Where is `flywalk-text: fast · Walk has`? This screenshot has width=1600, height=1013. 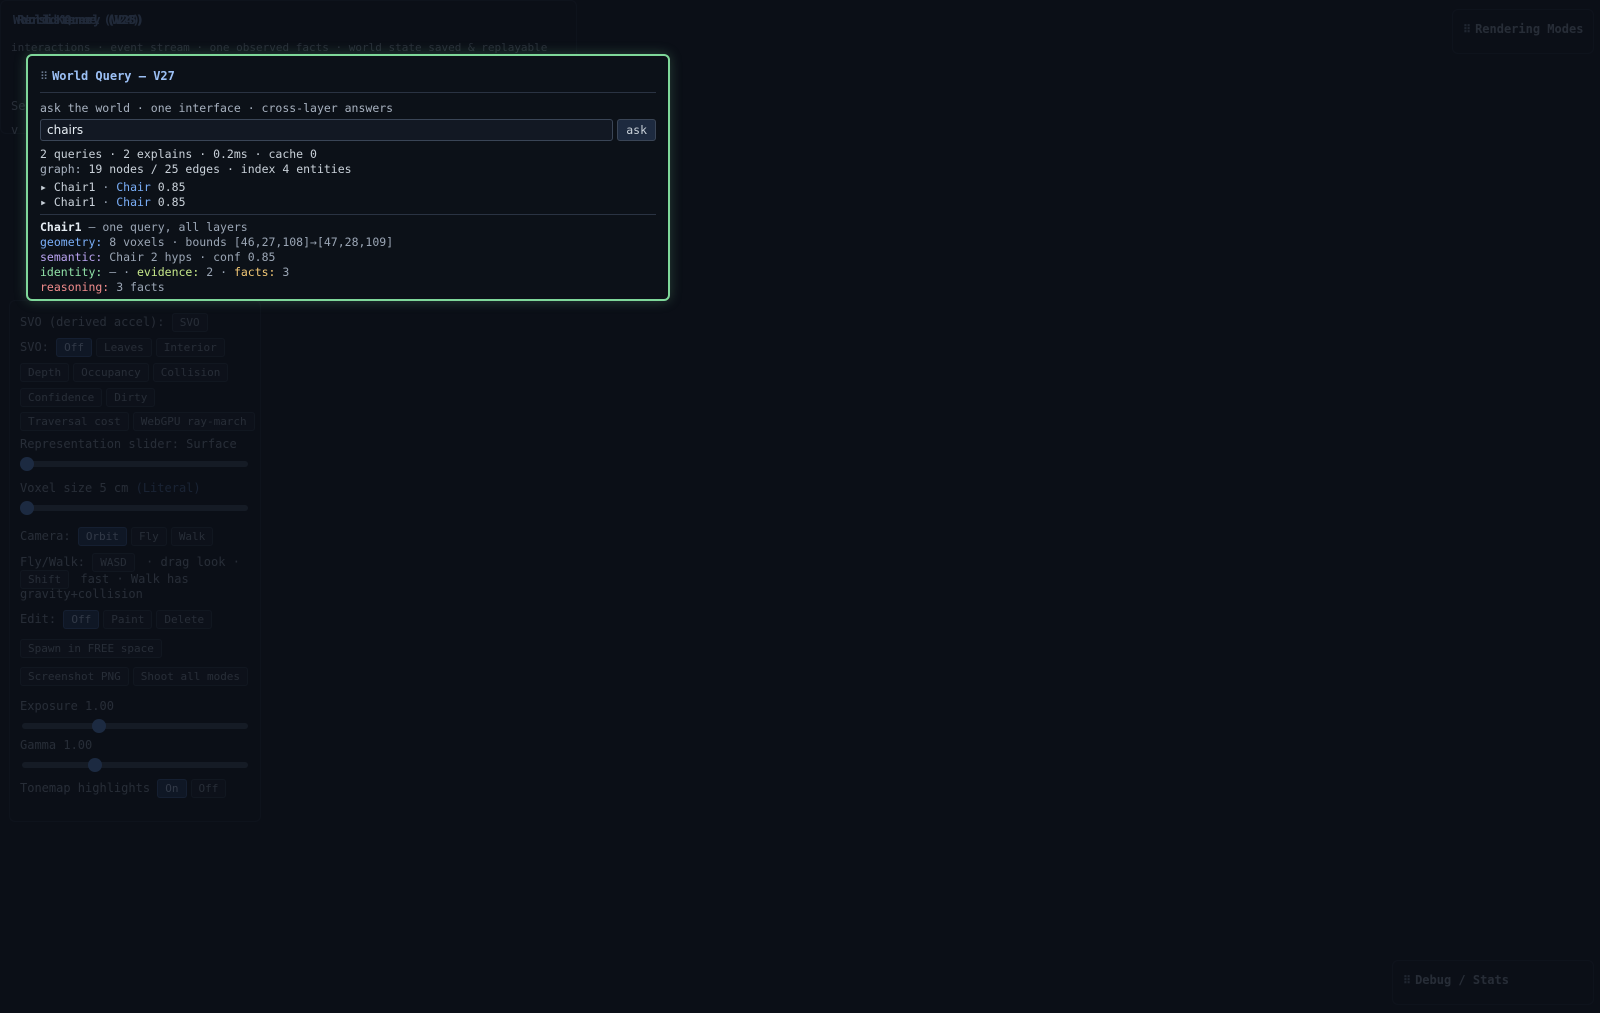 flywalk-text: fast · Walk has is located at coordinates (134, 579).